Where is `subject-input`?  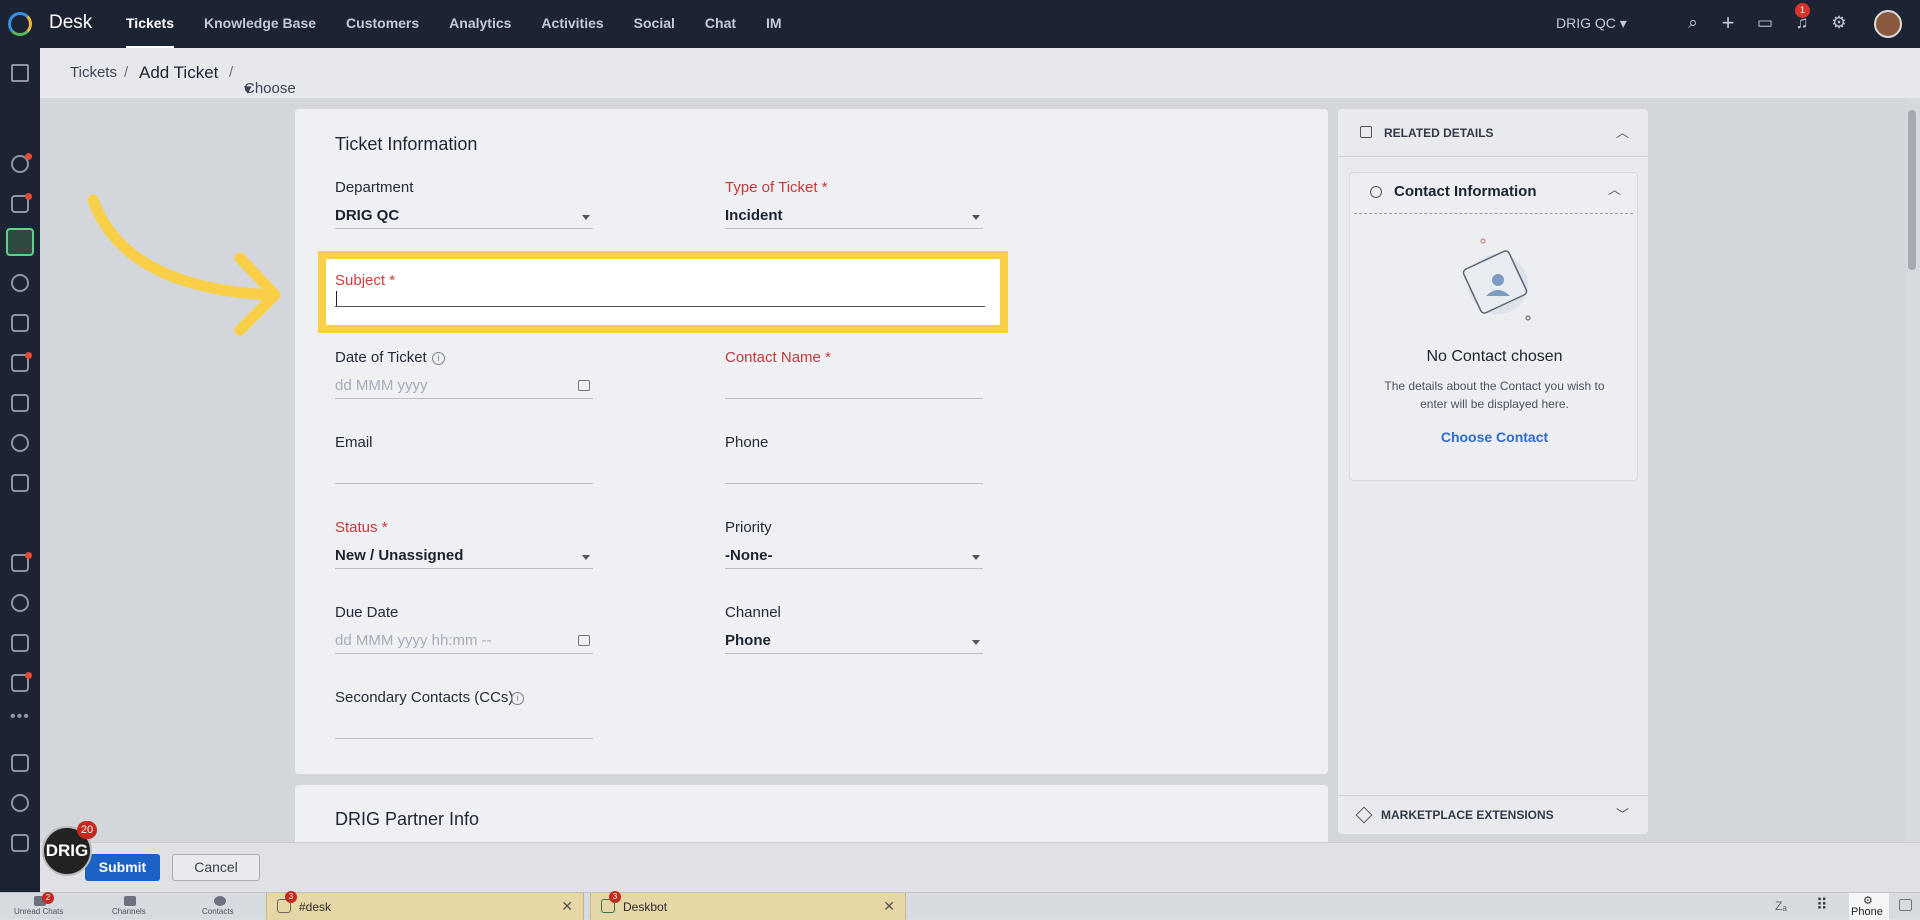
subject-input is located at coordinates (660, 306).